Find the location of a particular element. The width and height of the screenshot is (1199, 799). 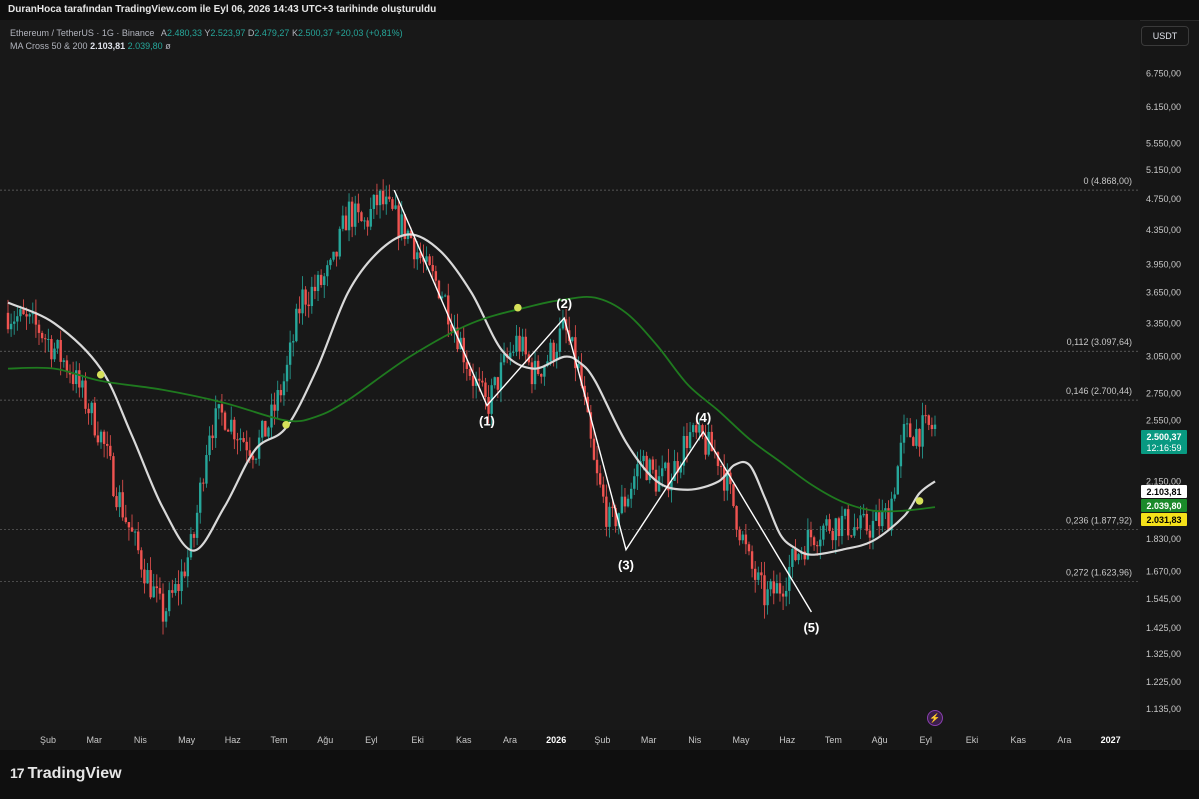

legend-ma50-value: 2.103,81 is located at coordinates (108, 46).